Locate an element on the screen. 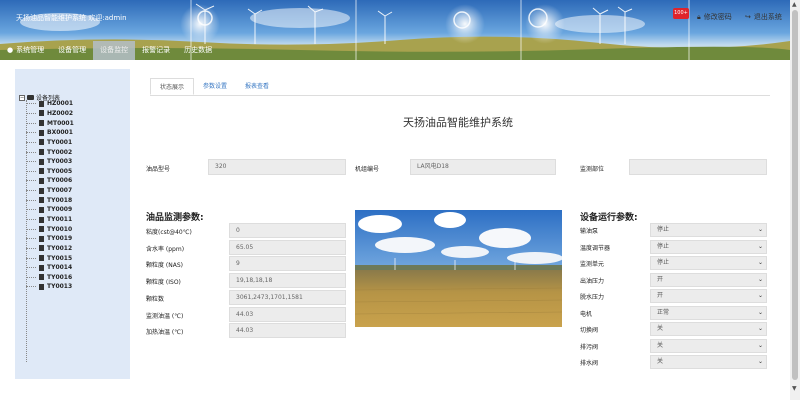  home-icon: ● is located at coordinates (10, 50).